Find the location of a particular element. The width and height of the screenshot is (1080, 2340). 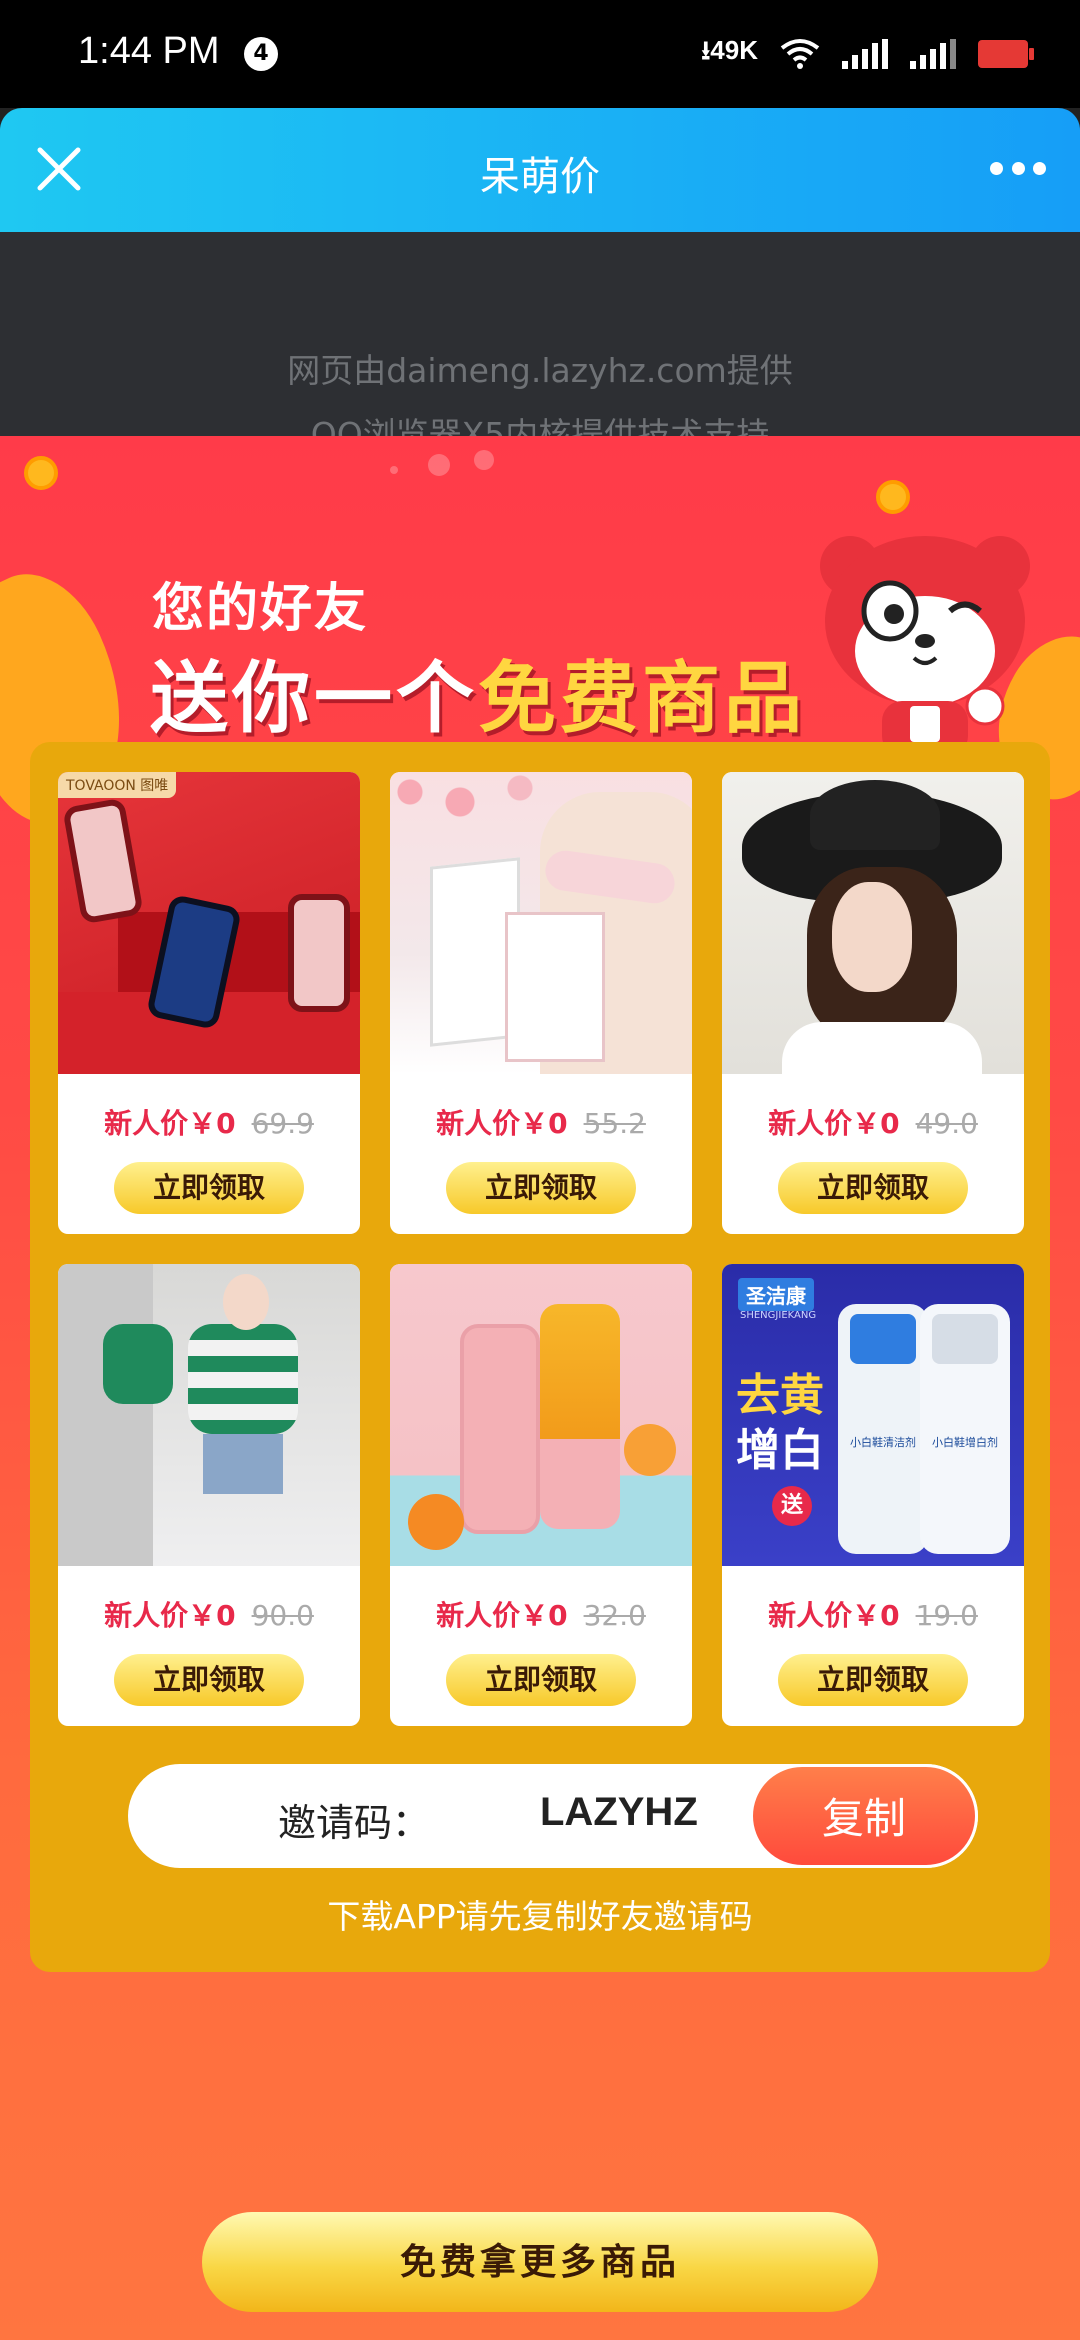

bottle-label-2: 小白鞋增白剂 is located at coordinates (965, 1442).